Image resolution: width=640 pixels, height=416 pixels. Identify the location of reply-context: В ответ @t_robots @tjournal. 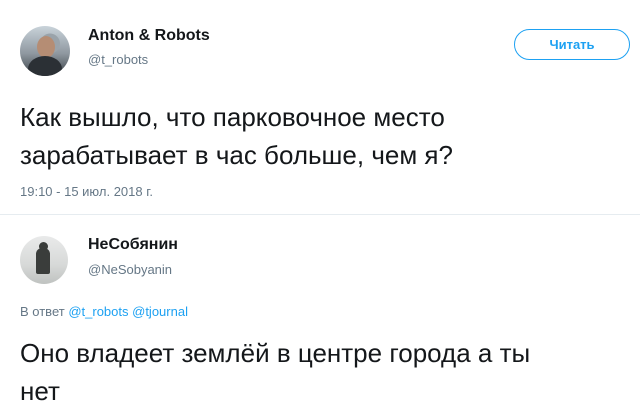
(104, 311).